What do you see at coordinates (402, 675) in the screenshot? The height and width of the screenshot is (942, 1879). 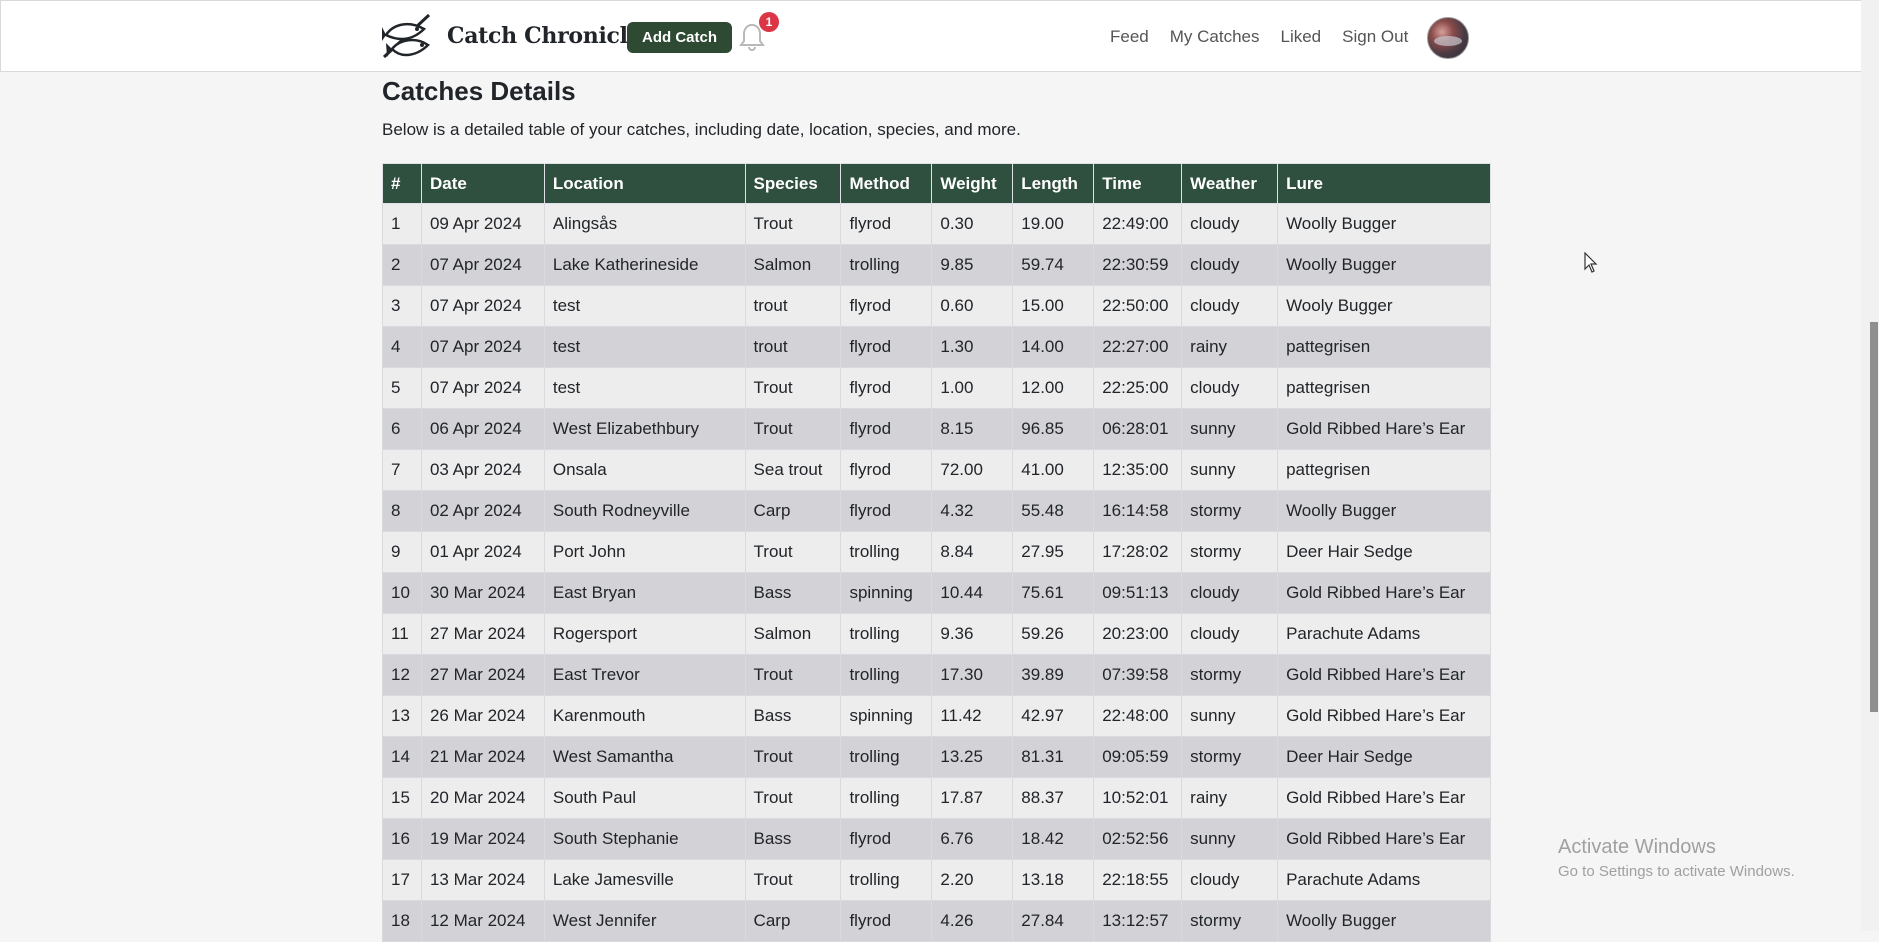 I see `cell-index: 12` at bounding box center [402, 675].